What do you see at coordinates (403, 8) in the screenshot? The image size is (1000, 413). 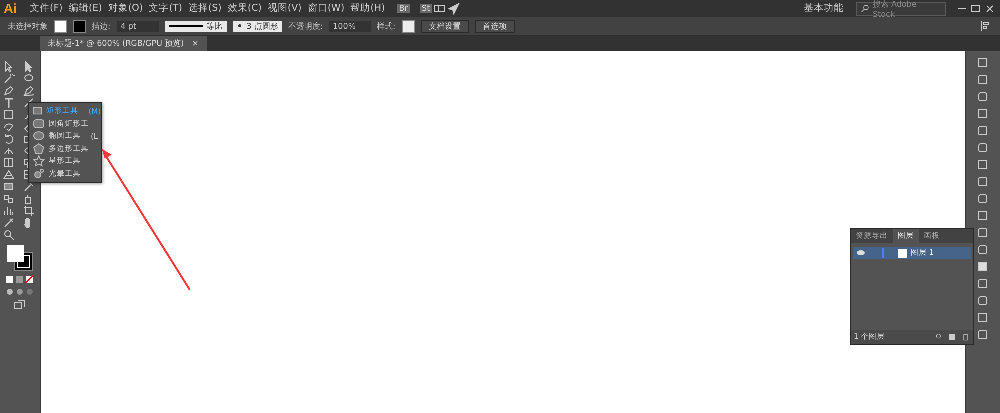 I see `bridge-button: Br` at bounding box center [403, 8].